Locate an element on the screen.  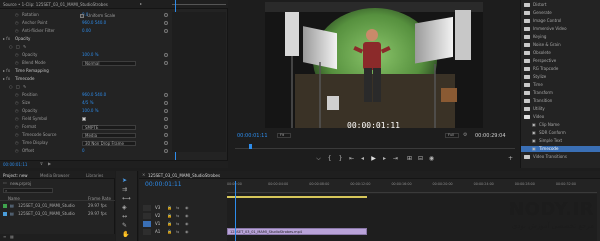
video-clip: 125SET_03_01_MAMI_StudioStrobes.mp4 is located at coordinates (297, 231).